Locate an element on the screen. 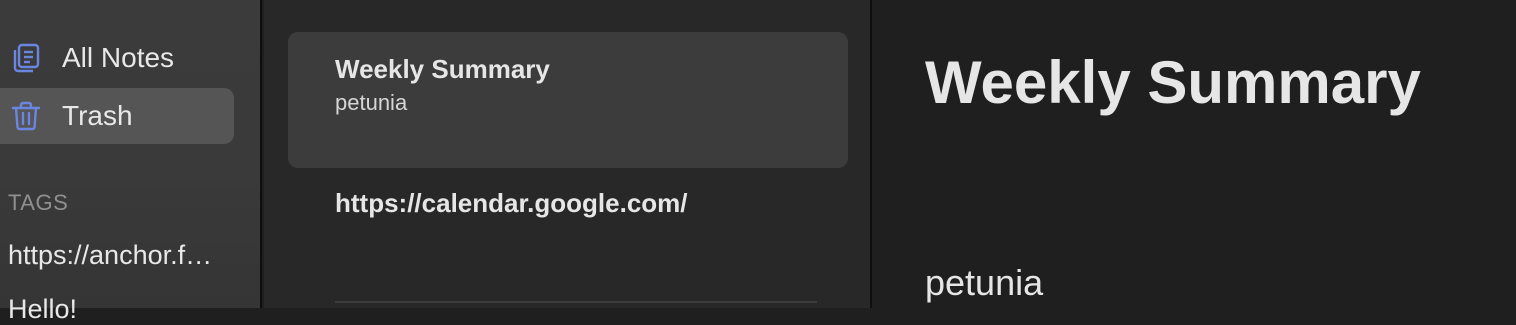  note-snippet: petunia is located at coordinates (371, 102).